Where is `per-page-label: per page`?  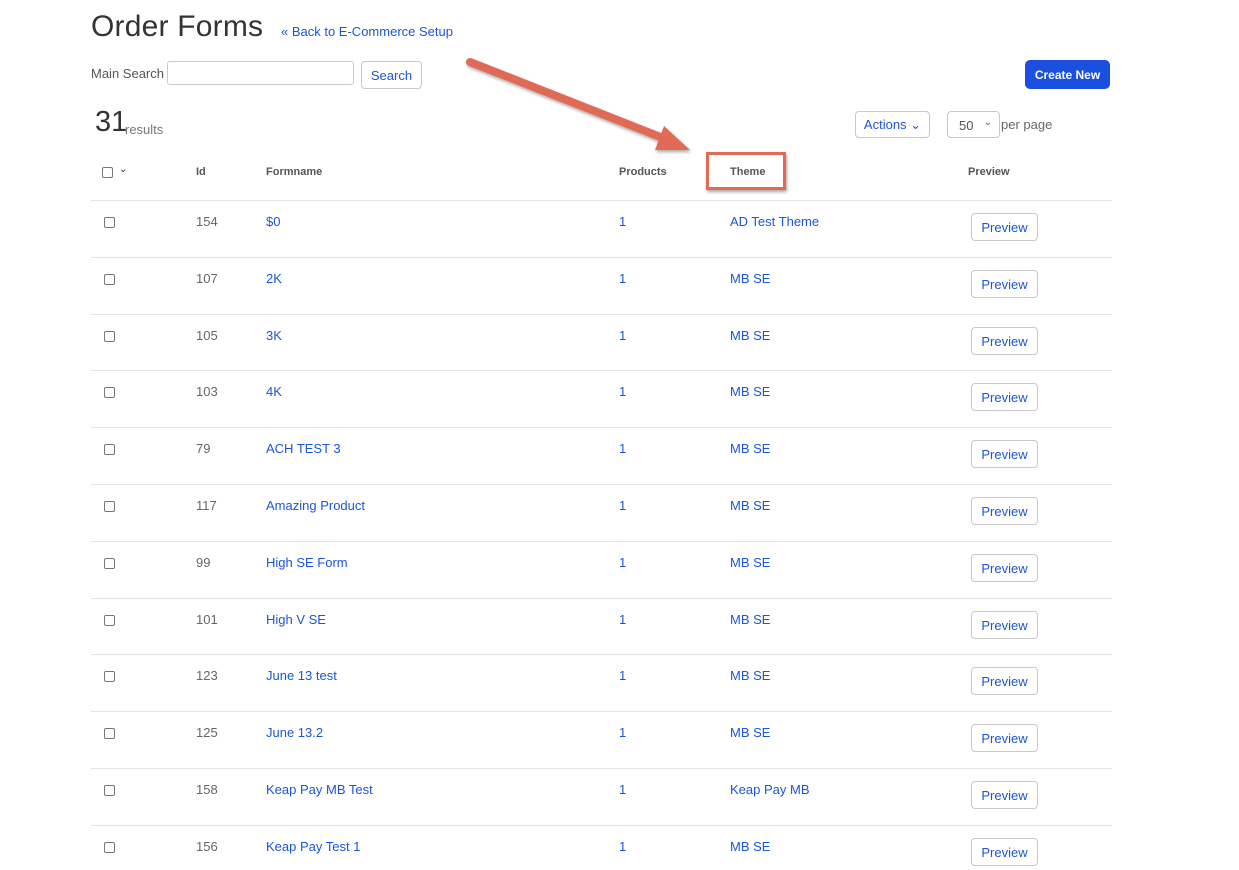
per-page-label: per page is located at coordinates (1027, 124).